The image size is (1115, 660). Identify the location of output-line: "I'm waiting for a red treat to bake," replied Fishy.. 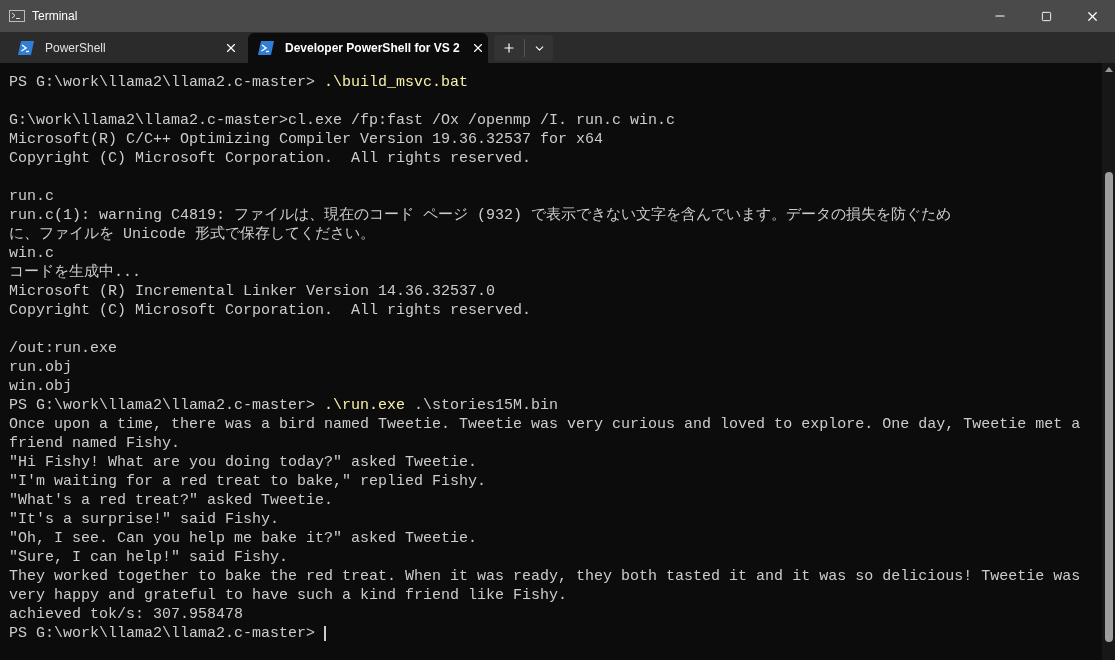
(248, 481).